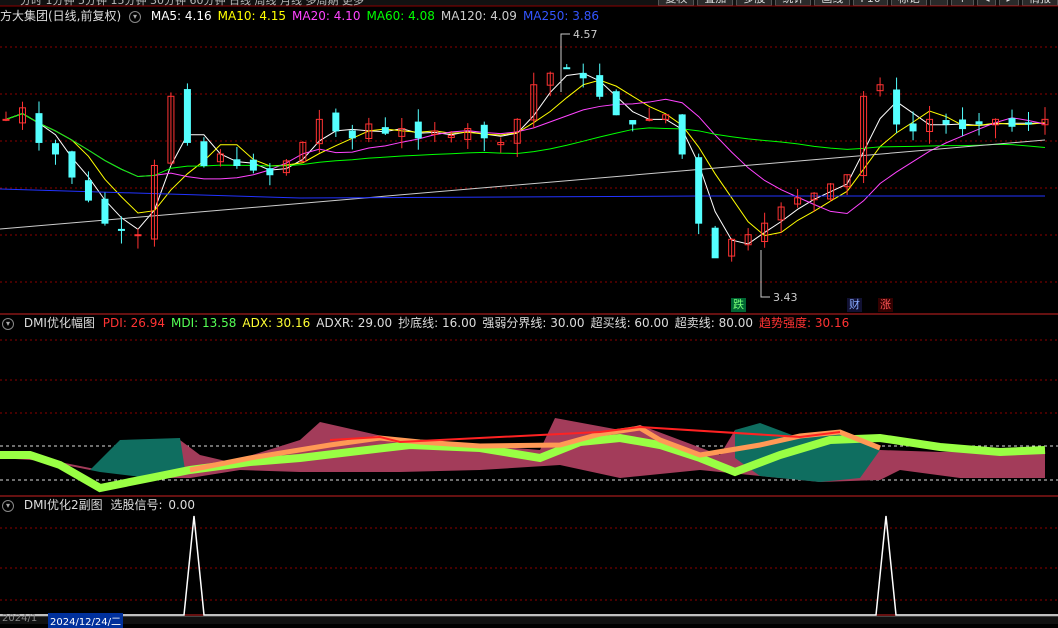  Describe the element at coordinates (785, 297) in the screenshot. I see `low-price-label: 3.43` at that location.